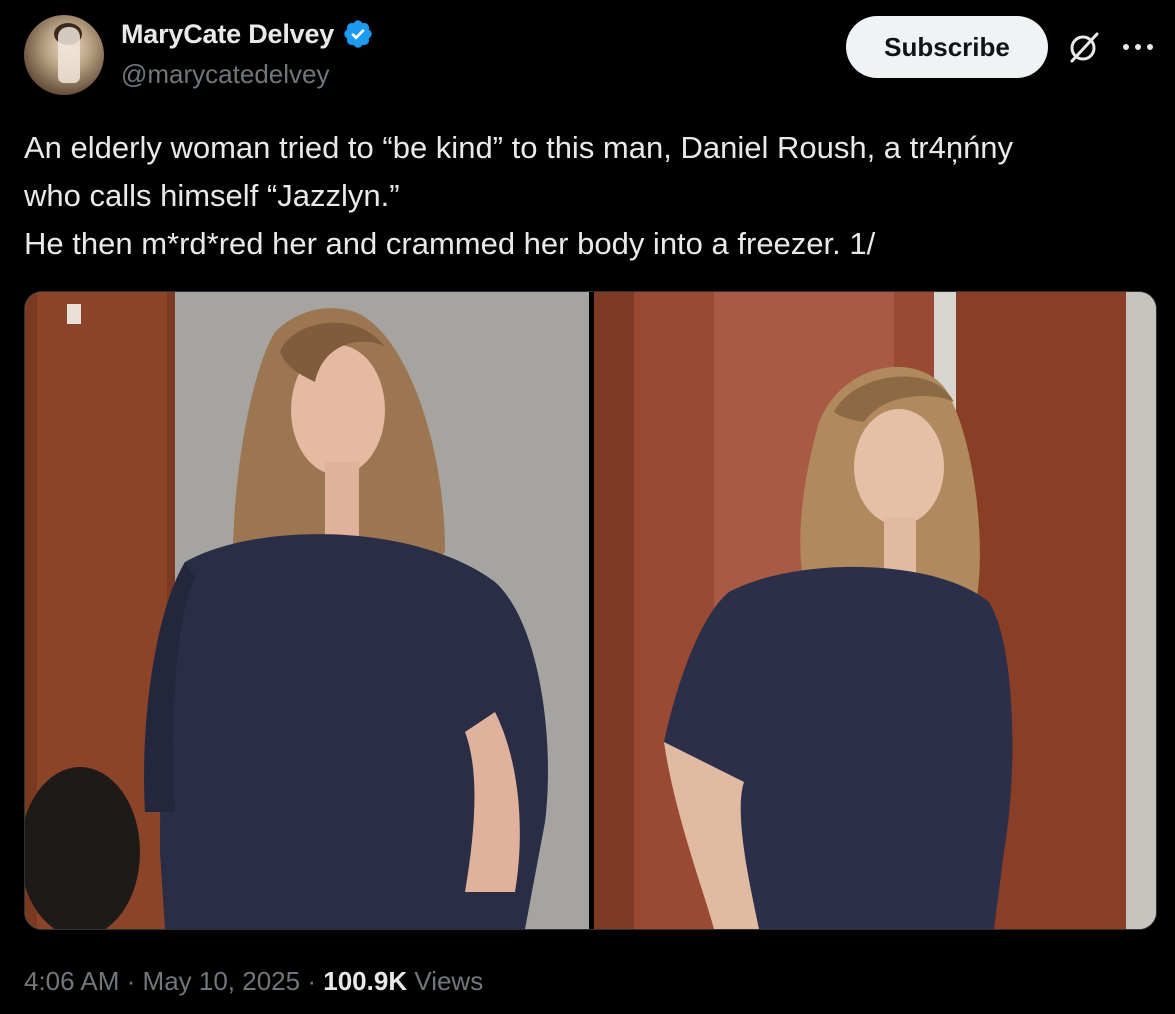  What do you see at coordinates (1084, 47) in the screenshot?
I see `grok-icon` at bounding box center [1084, 47].